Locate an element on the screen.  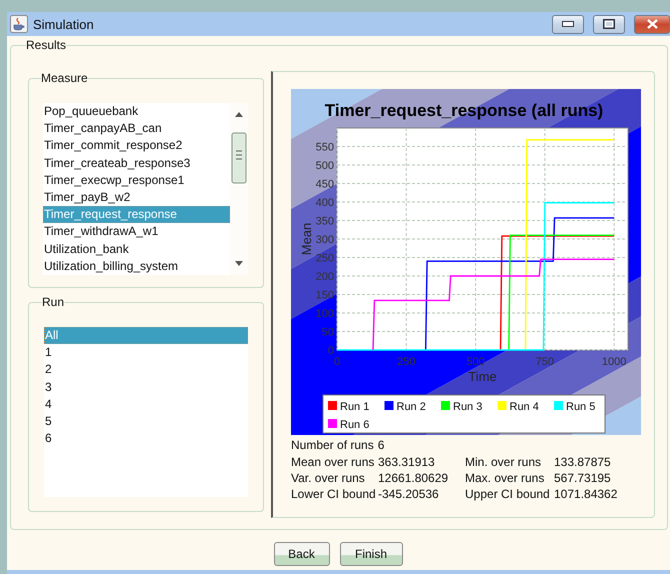
y-tick-label: 400 is located at coordinates (325, 203).